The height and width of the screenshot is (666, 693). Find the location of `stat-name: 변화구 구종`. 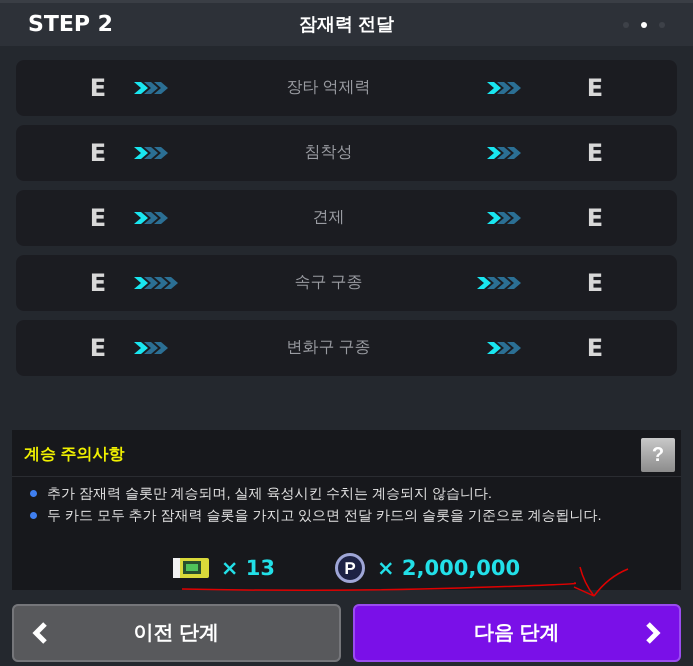

stat-name: 변화구 구종 is located at coordinates (328, 348).